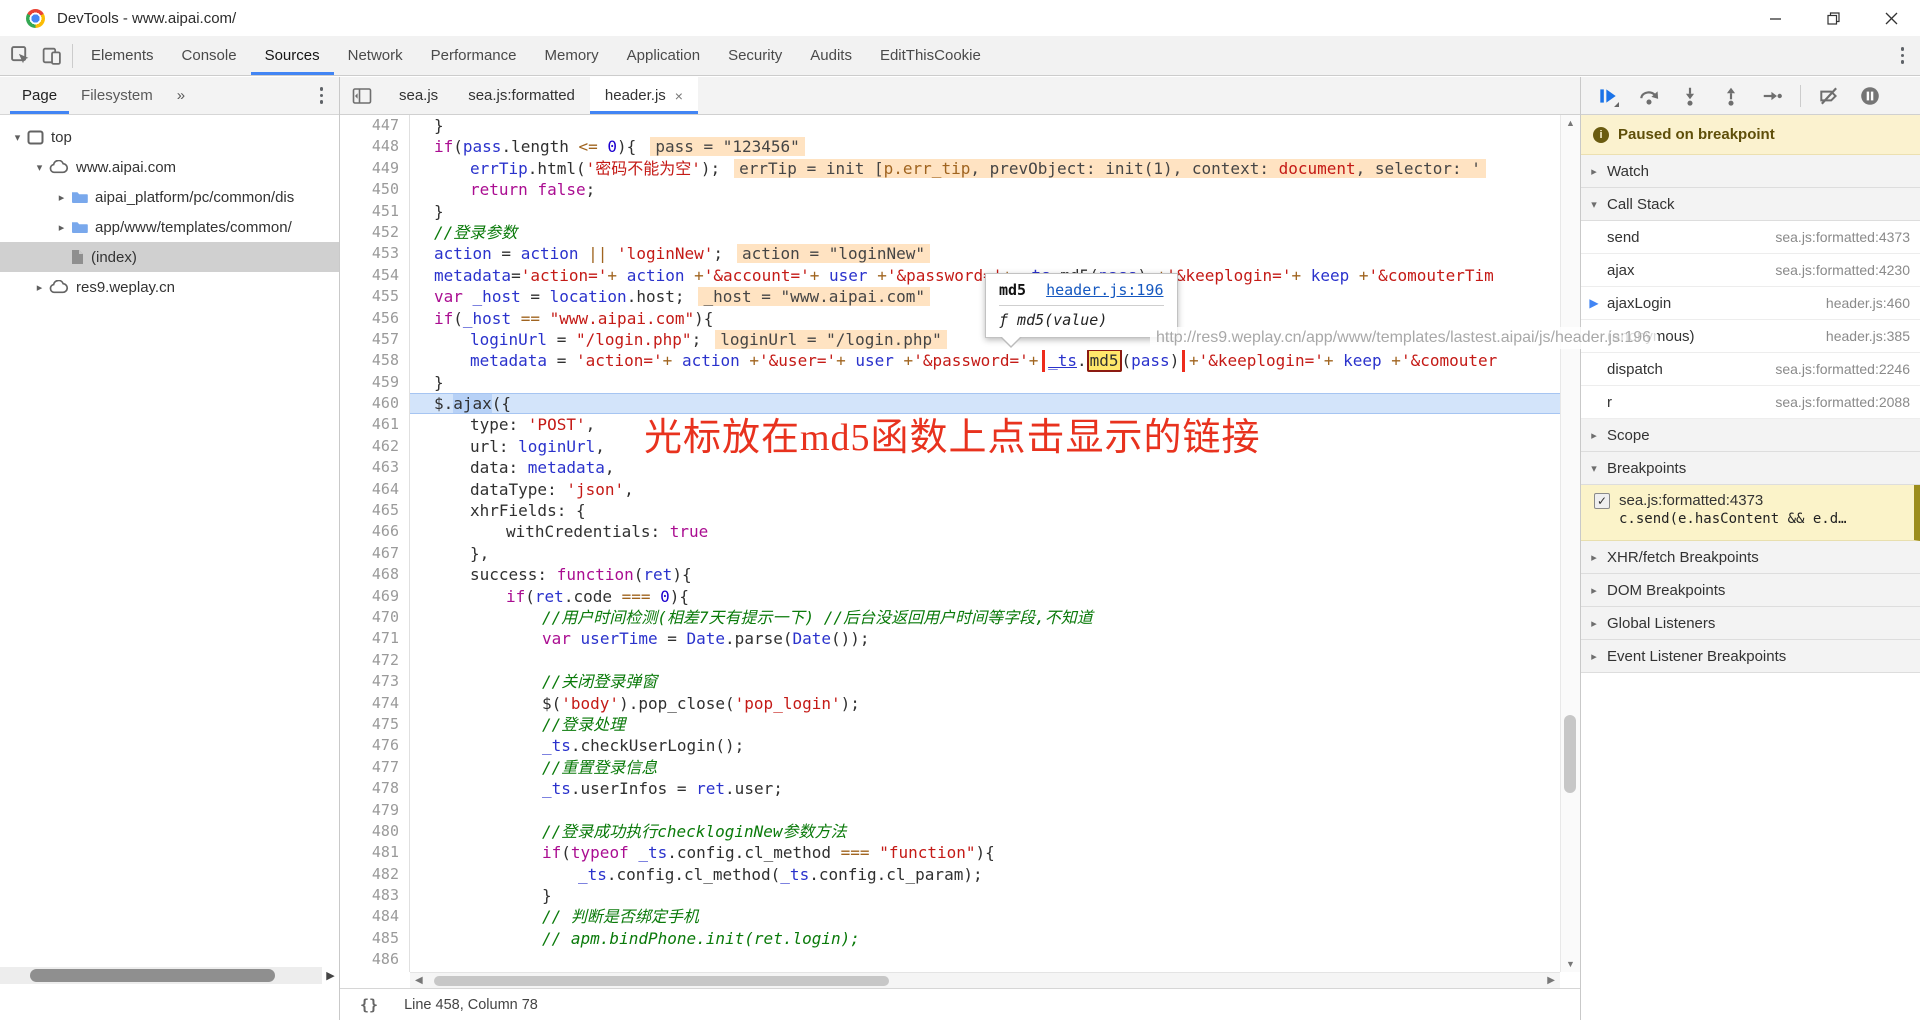 The width and height of the screenshot is (1920, 1020). What do you see at coordinates (1750, 369) in the screenshot?
I see `call-stack-frame-dispatch: dispatch sea.js:formatted:2246` at bounding box center [1750, 369].